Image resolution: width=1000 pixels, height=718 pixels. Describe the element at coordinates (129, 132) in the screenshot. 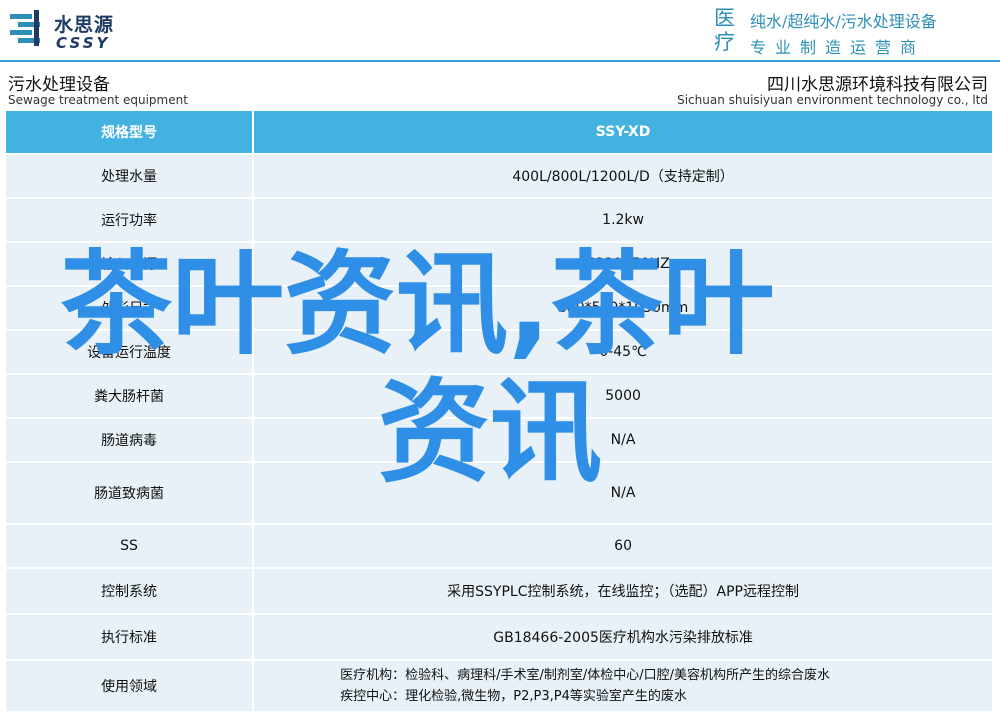

I see `header-label: 规格型号` at that location.